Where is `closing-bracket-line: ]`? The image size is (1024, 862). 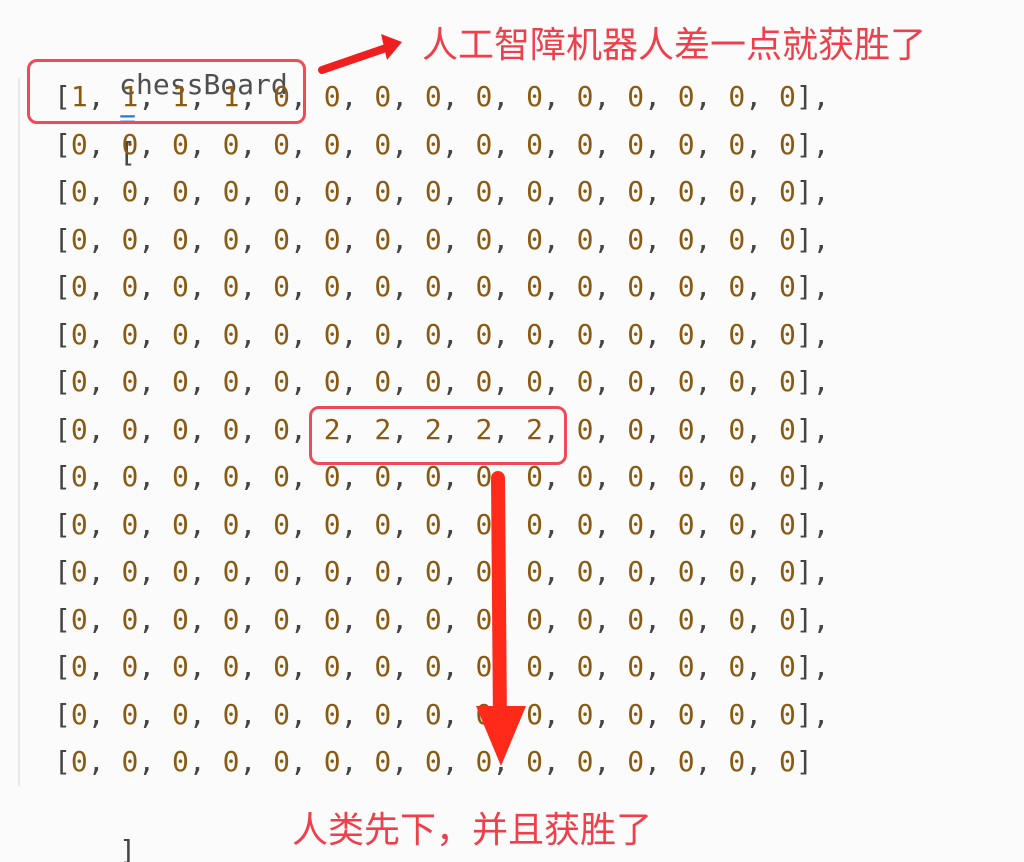
closing-bracket-line: ] is located at coordinates (77, 831).